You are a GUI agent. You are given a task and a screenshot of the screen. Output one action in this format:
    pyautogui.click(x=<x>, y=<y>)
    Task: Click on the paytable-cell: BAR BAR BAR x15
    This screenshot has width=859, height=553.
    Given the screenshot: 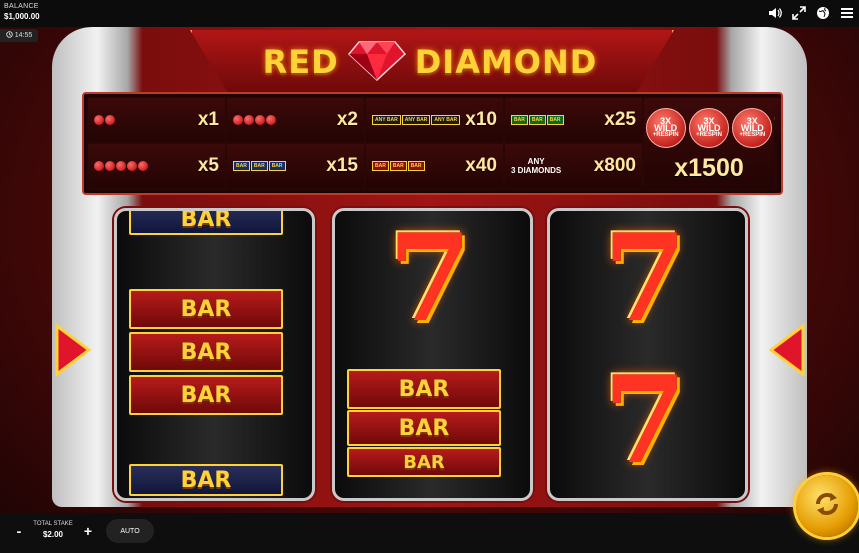 What is the action you would take?
    pyautogui.click(x=295, y=166)
    